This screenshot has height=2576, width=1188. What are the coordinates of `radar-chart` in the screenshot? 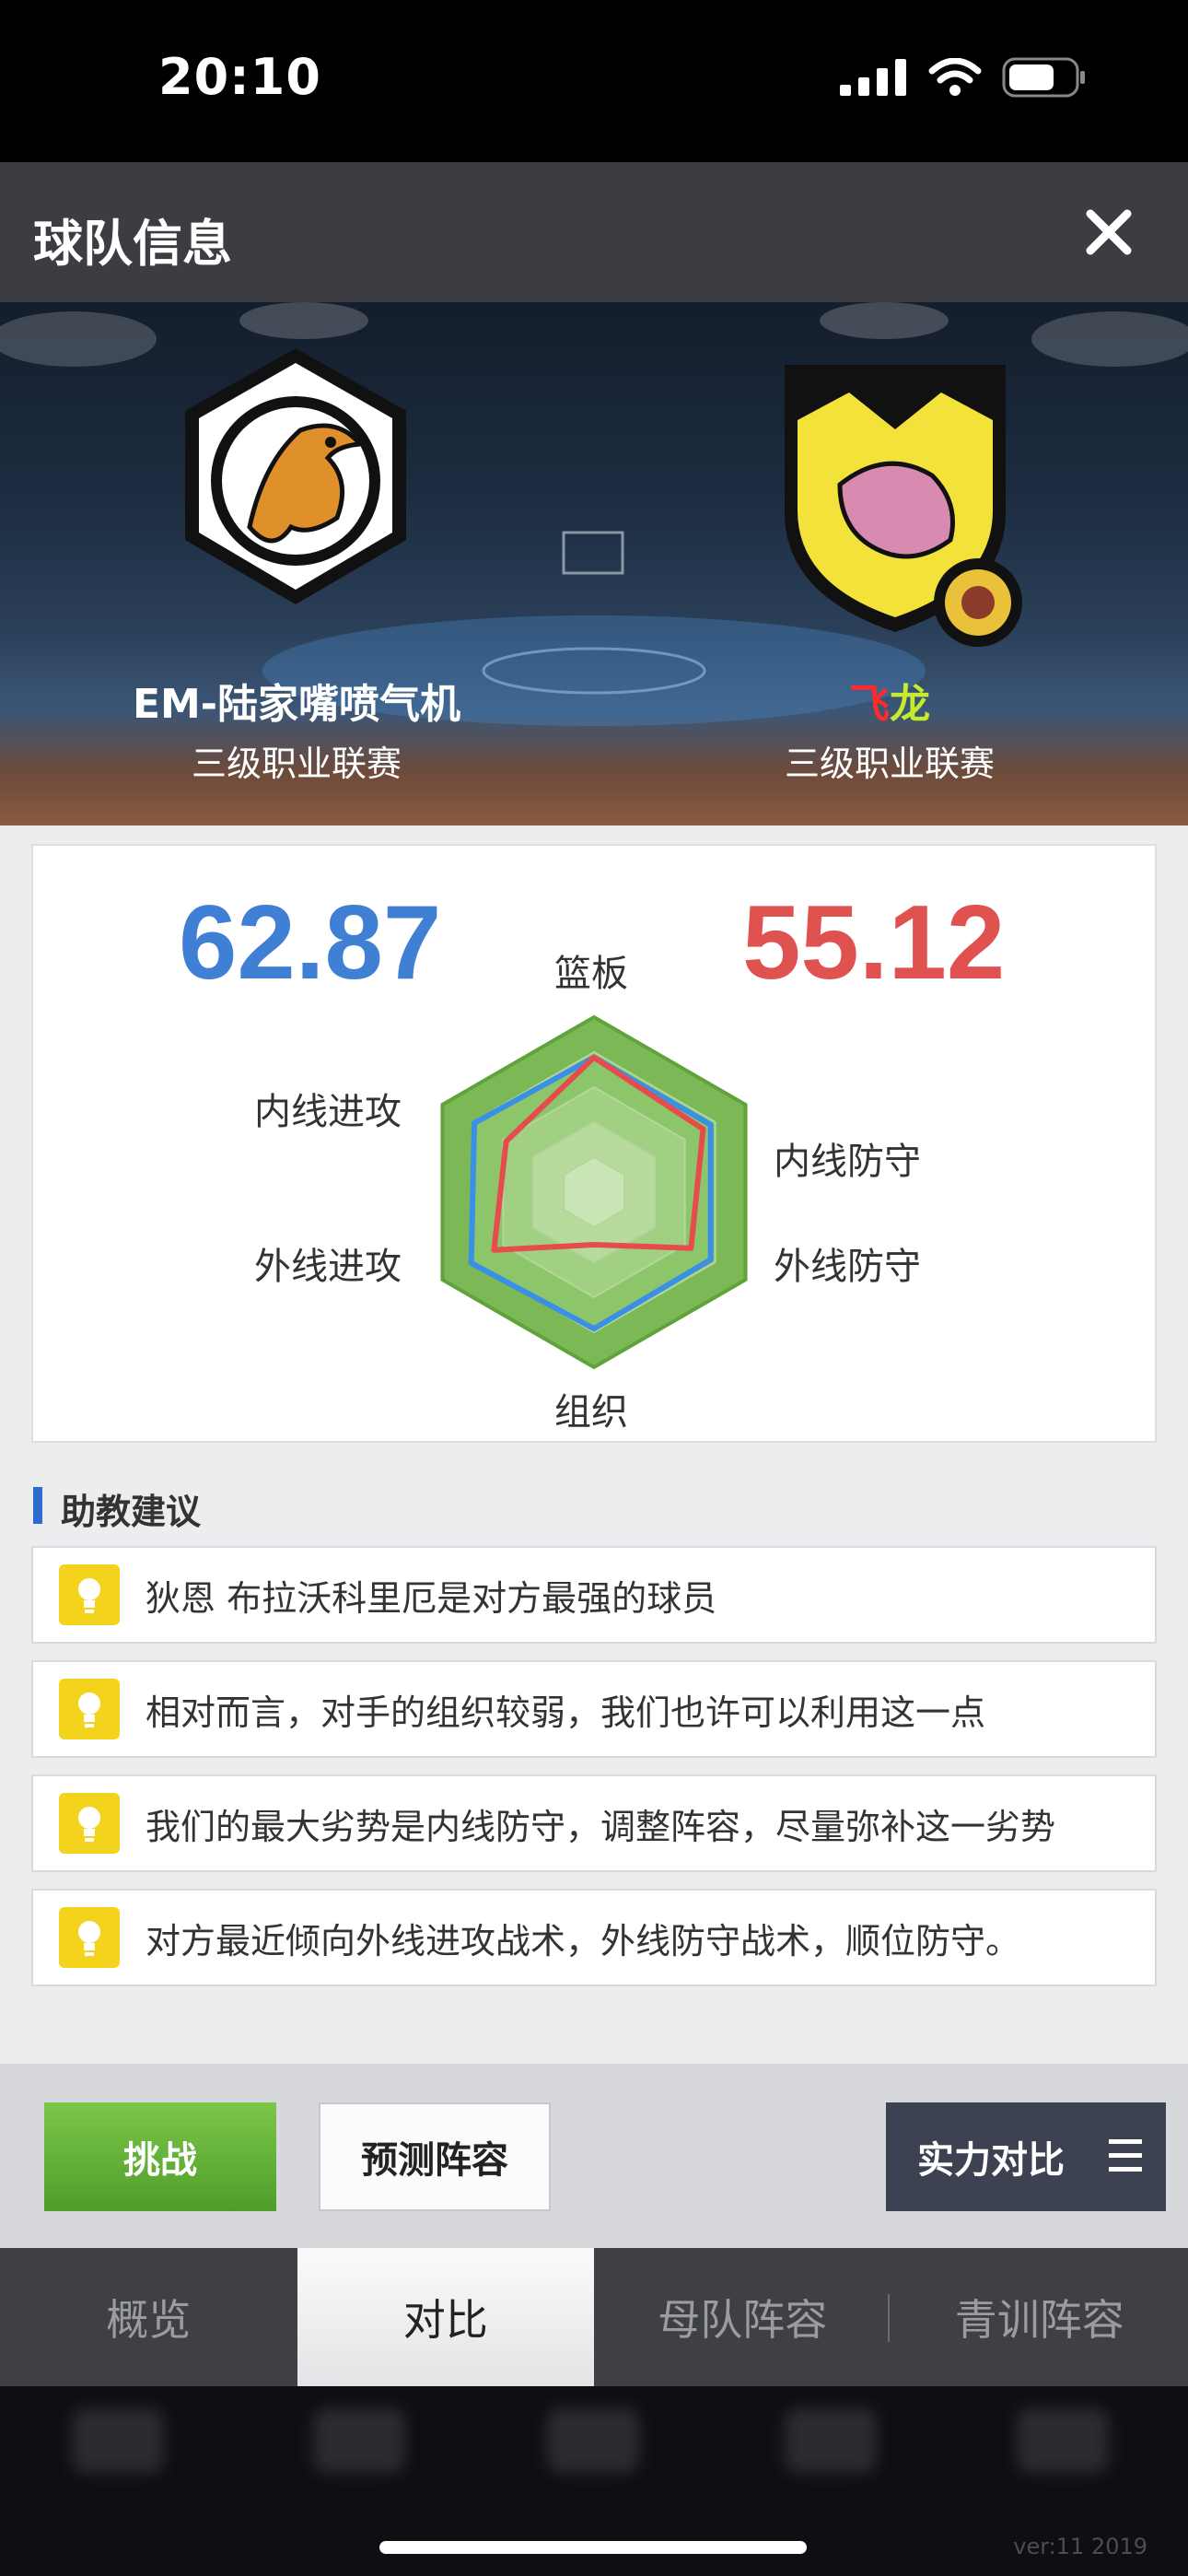 It's located at (594, 1192).